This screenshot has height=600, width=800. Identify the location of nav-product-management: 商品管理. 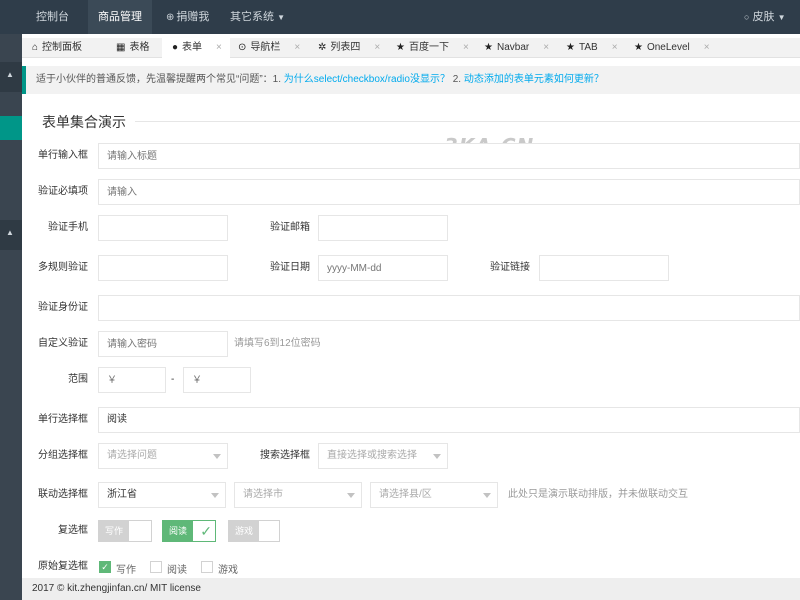
(120, 17).